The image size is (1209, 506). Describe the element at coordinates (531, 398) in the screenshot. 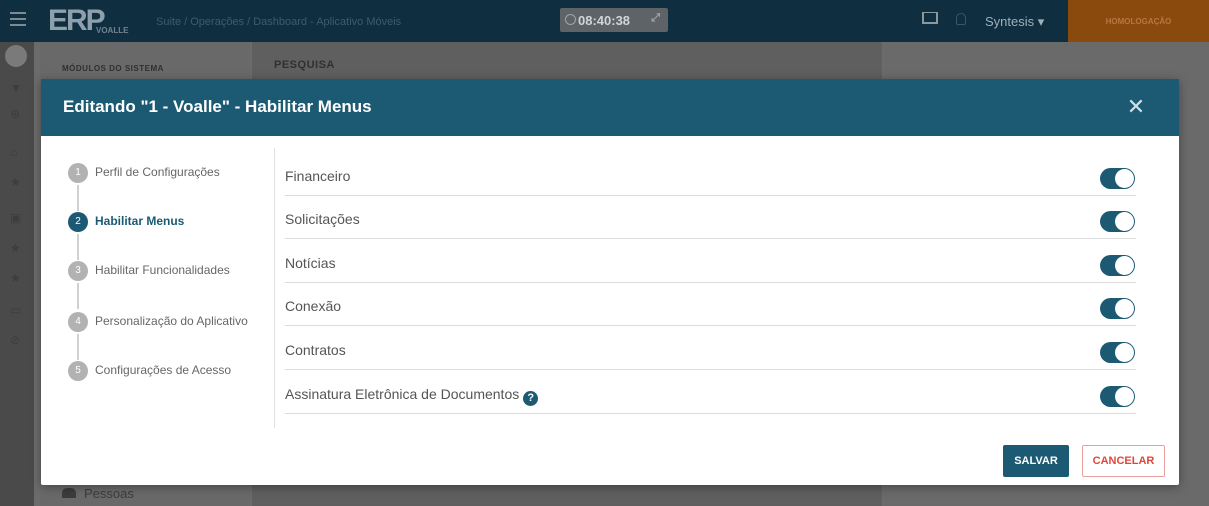

I see `help-icon: ?` at that location.